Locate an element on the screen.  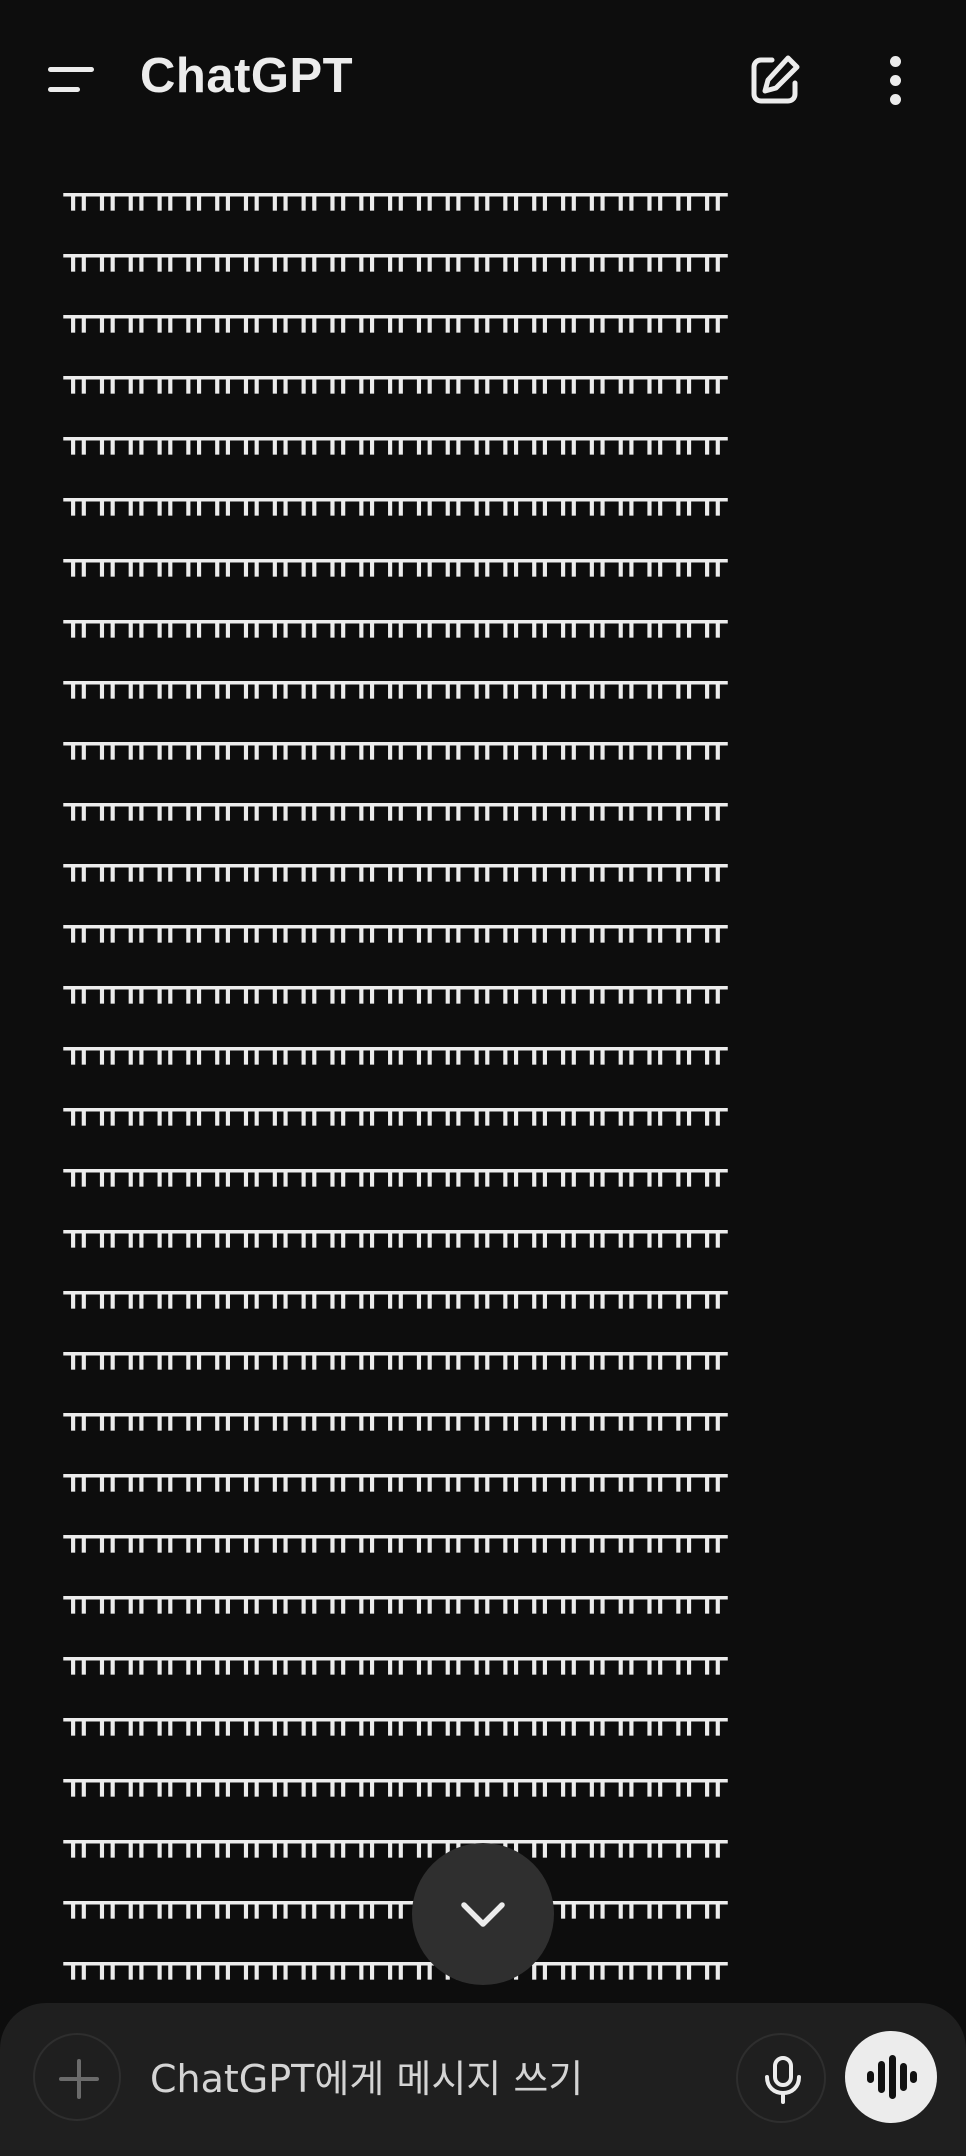
scroll-to-bottom-button is located at coordinates (483, 1914).